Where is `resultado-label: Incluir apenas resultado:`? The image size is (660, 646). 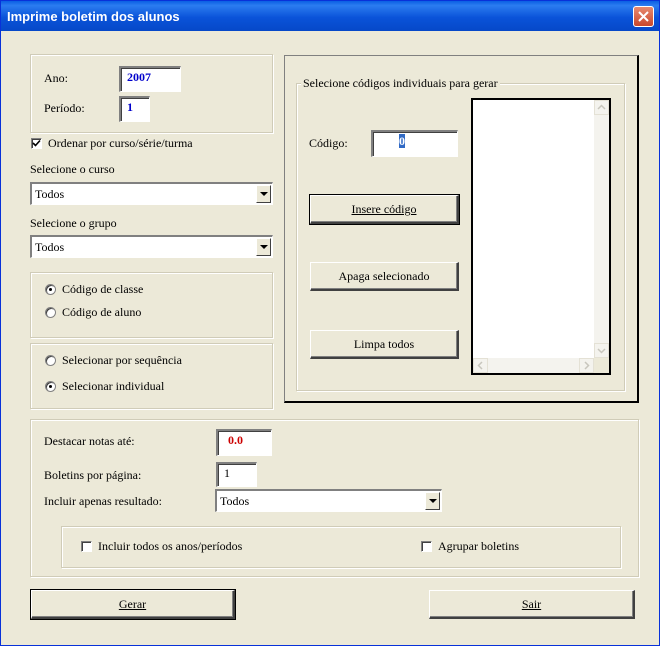 resultado-label: Incluir apenas resultado: is located at coordinates (103, 501).